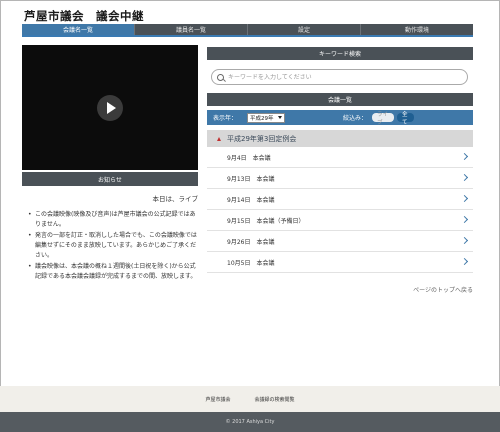 This screenshot has height=432, width=500. I want to click on meeting-item: 9月15日 本会議（予備日）, so click(340, 220).